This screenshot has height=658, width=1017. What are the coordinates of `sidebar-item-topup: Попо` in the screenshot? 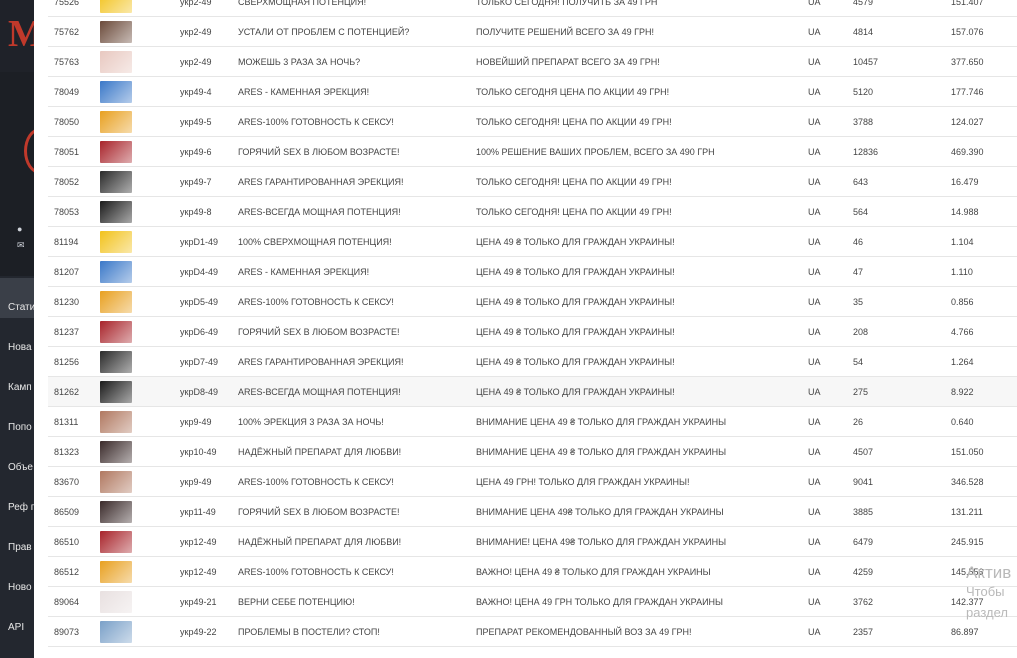 It's located at (17, 418).